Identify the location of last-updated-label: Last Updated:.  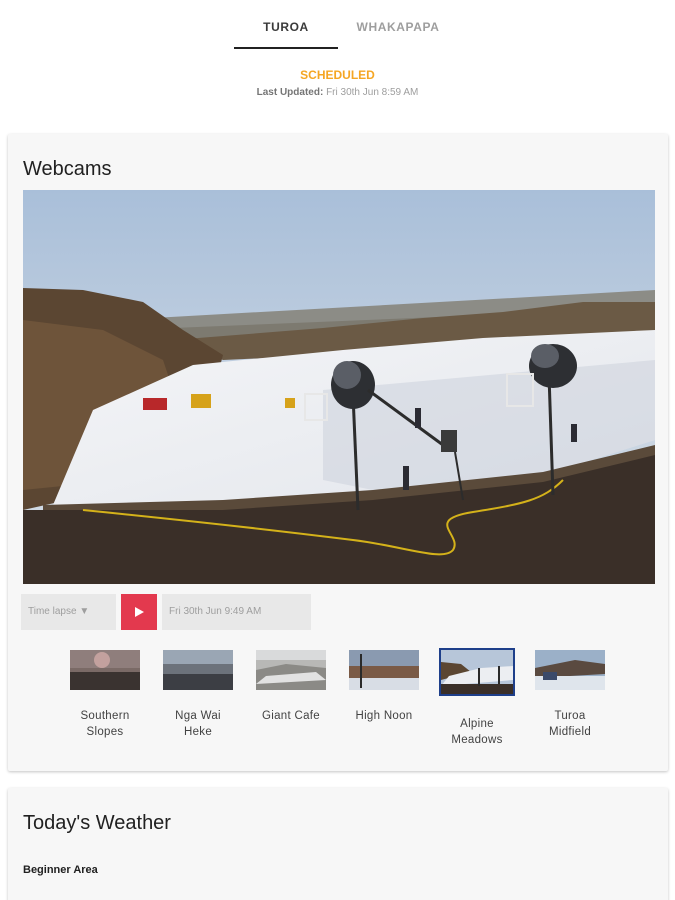
(290, 92).